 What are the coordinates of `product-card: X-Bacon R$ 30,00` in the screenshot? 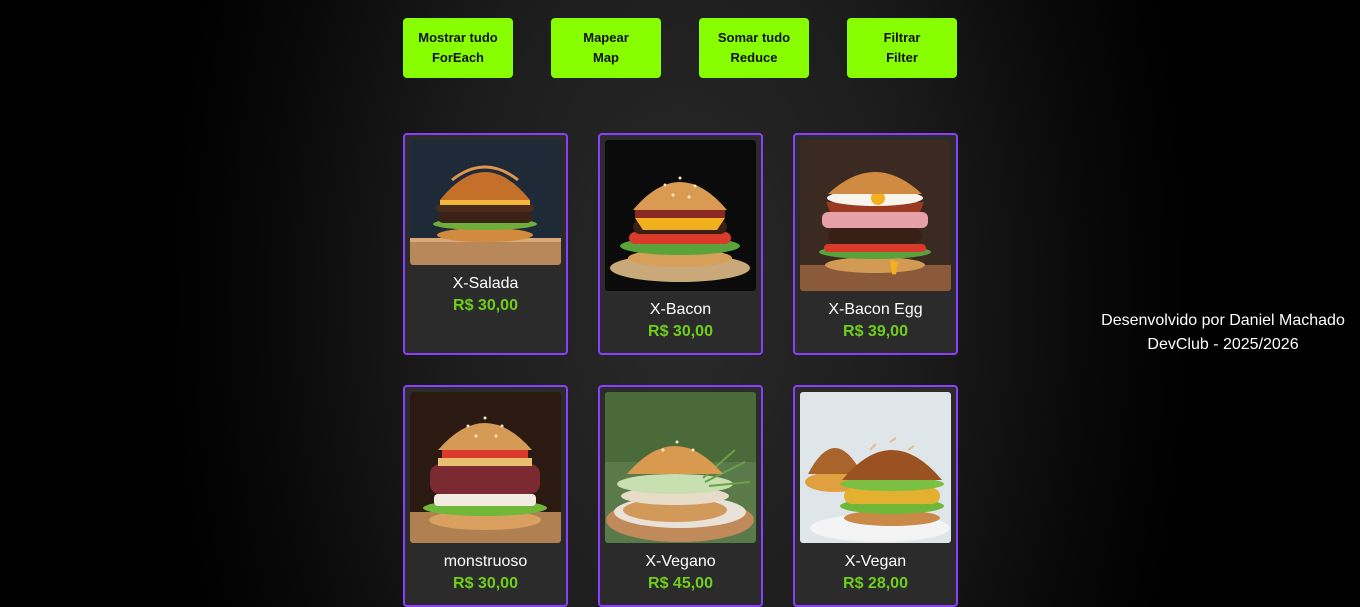 It's located at (680, 244).